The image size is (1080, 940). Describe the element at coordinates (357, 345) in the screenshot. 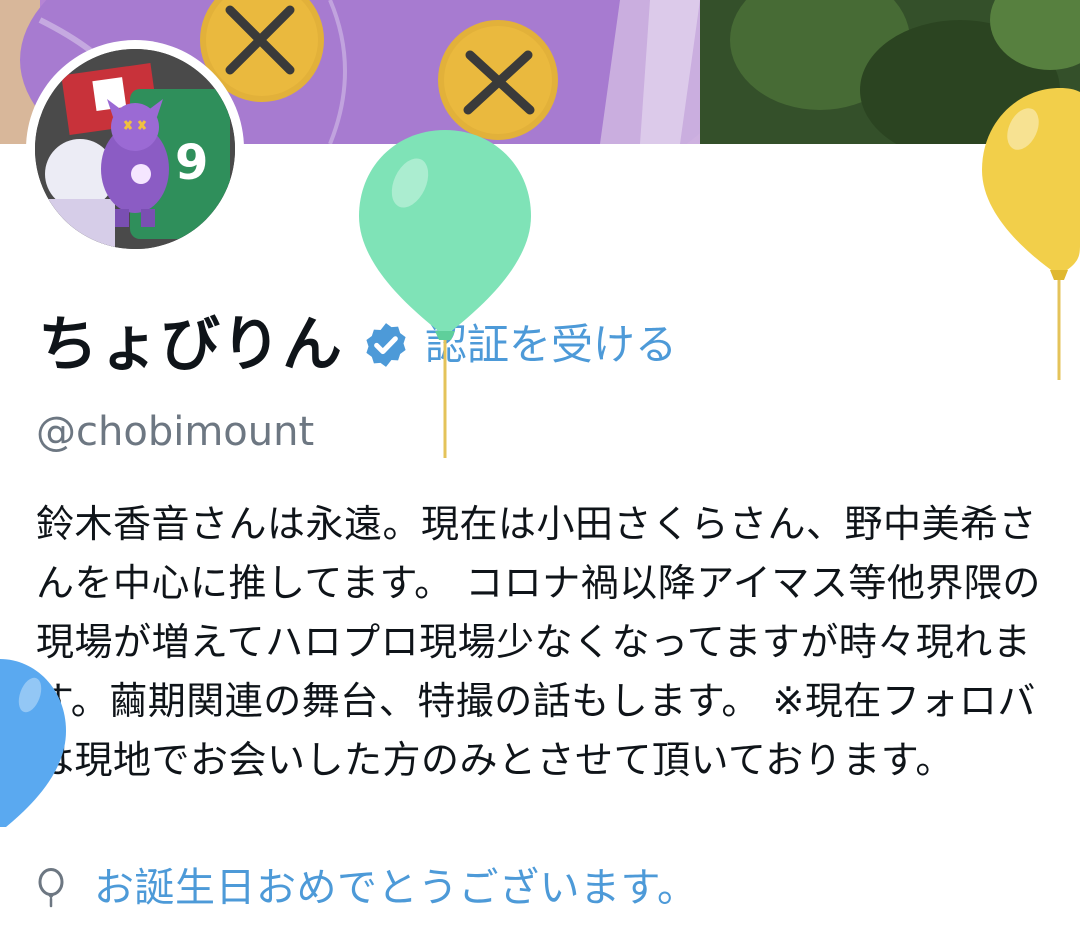

I see `name-row: ちょびりん 認証を受ける` at that location.